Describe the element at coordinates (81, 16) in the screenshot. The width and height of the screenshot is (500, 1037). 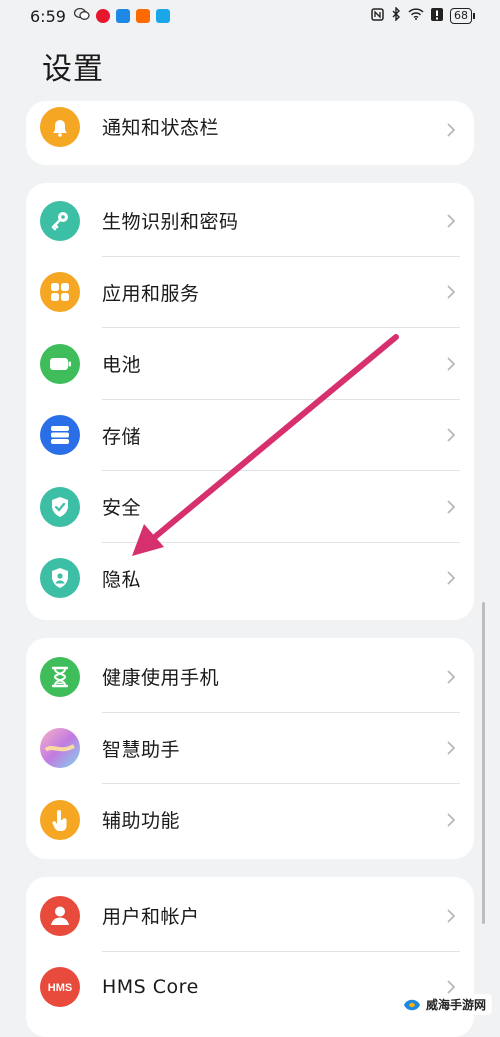
I see `wechat-icon` at that location.